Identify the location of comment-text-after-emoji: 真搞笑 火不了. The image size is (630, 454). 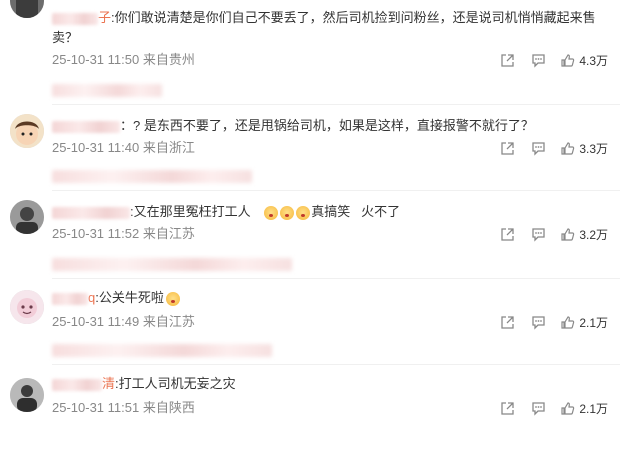
(356, 211).